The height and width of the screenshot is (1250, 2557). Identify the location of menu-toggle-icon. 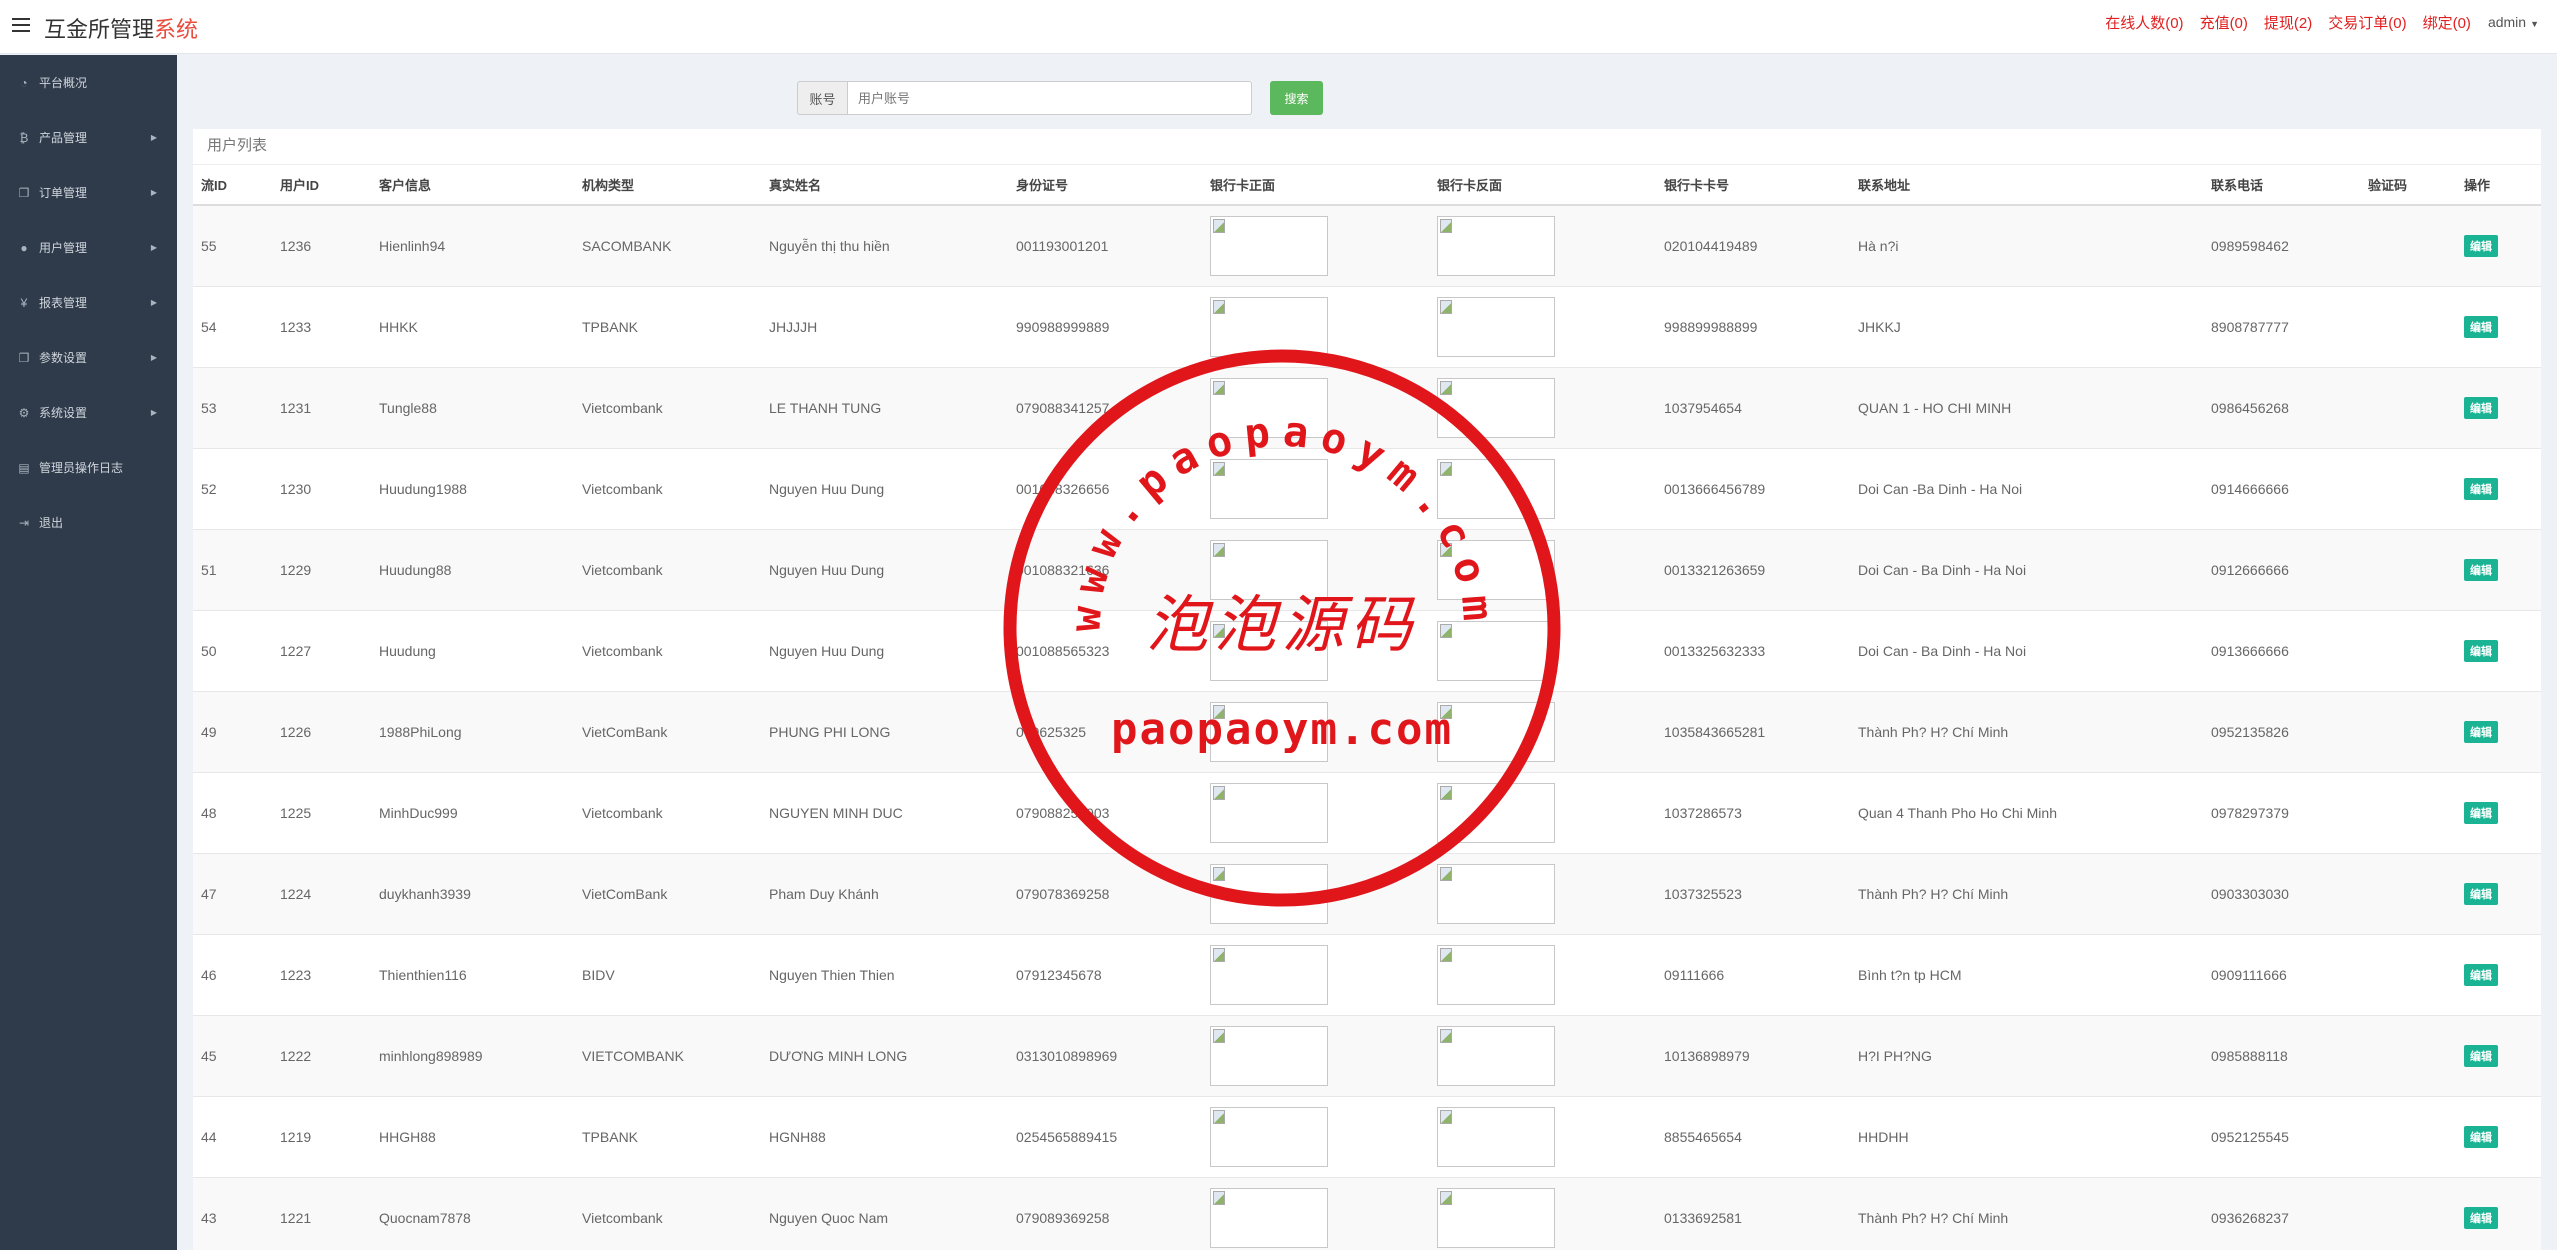
(21, 25).